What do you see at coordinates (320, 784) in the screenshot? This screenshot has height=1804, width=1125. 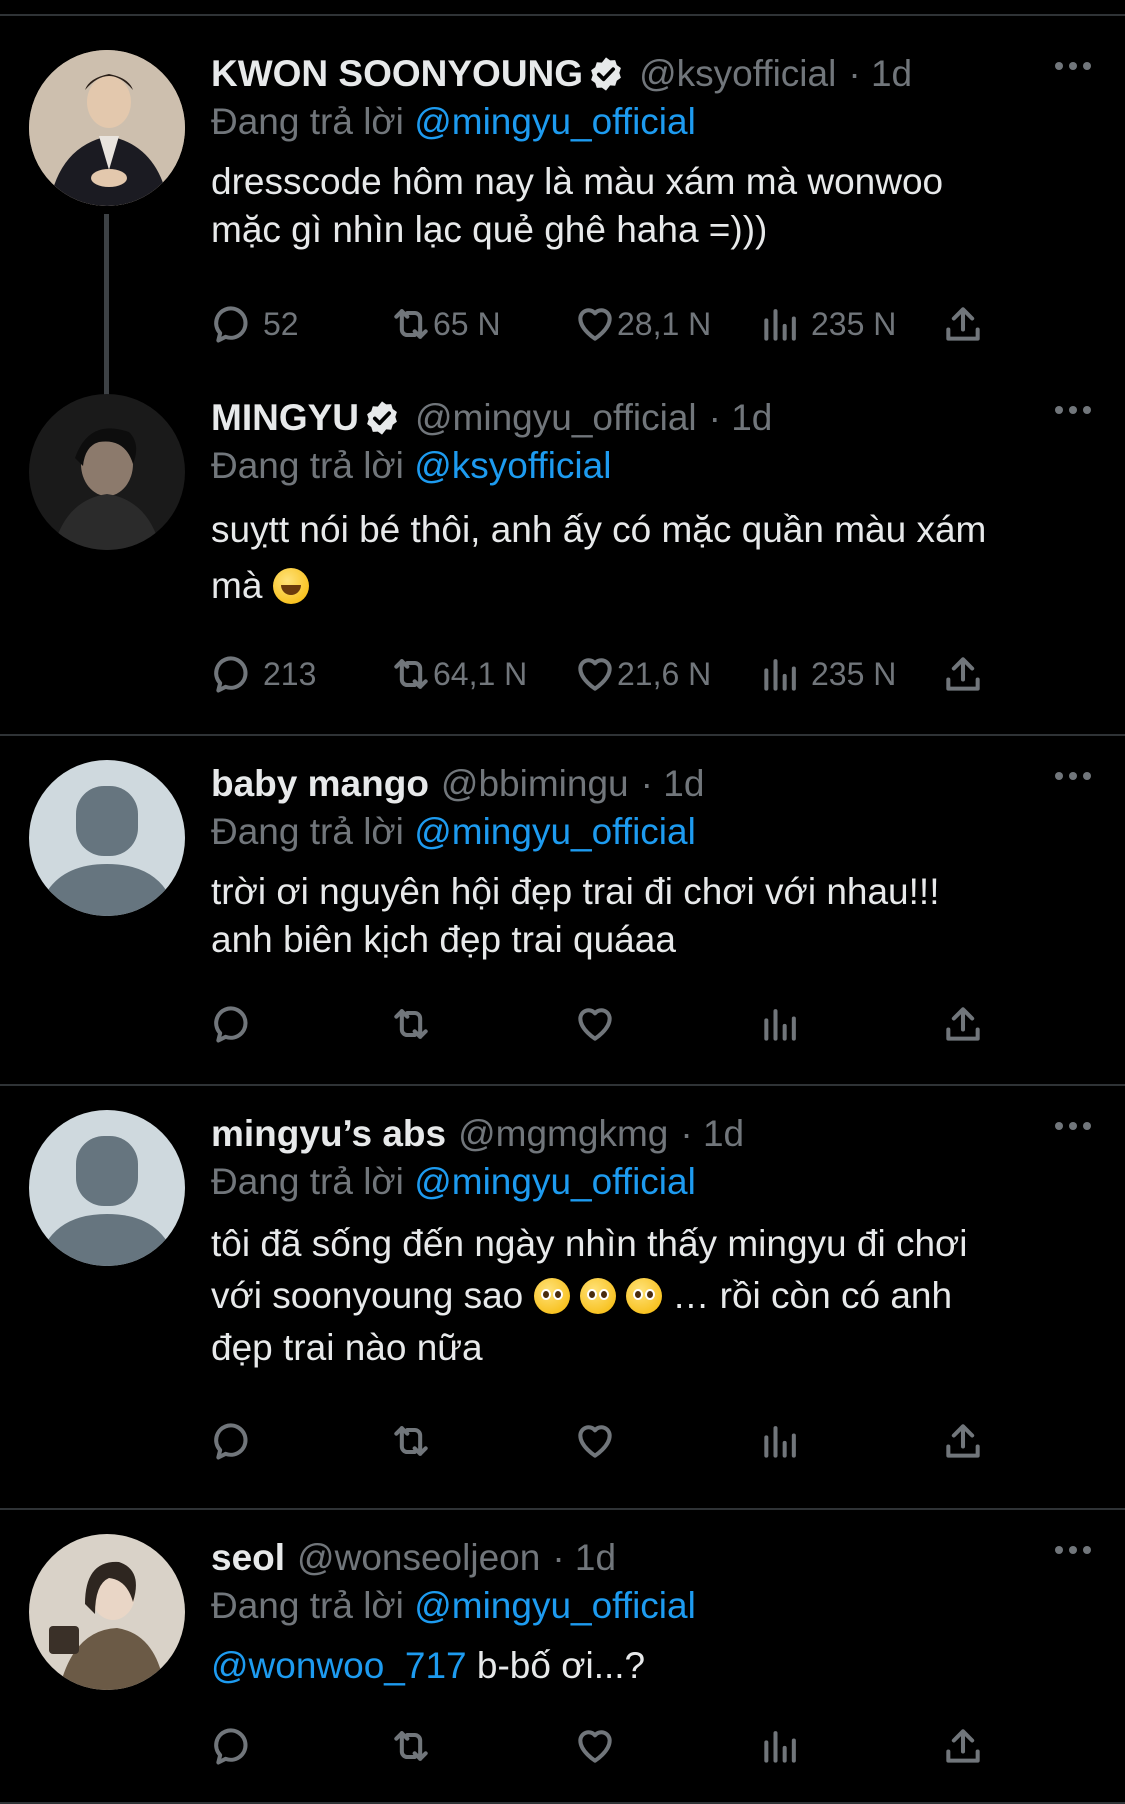 I see `display-name: baby mango` at bounding box center [320, 784].